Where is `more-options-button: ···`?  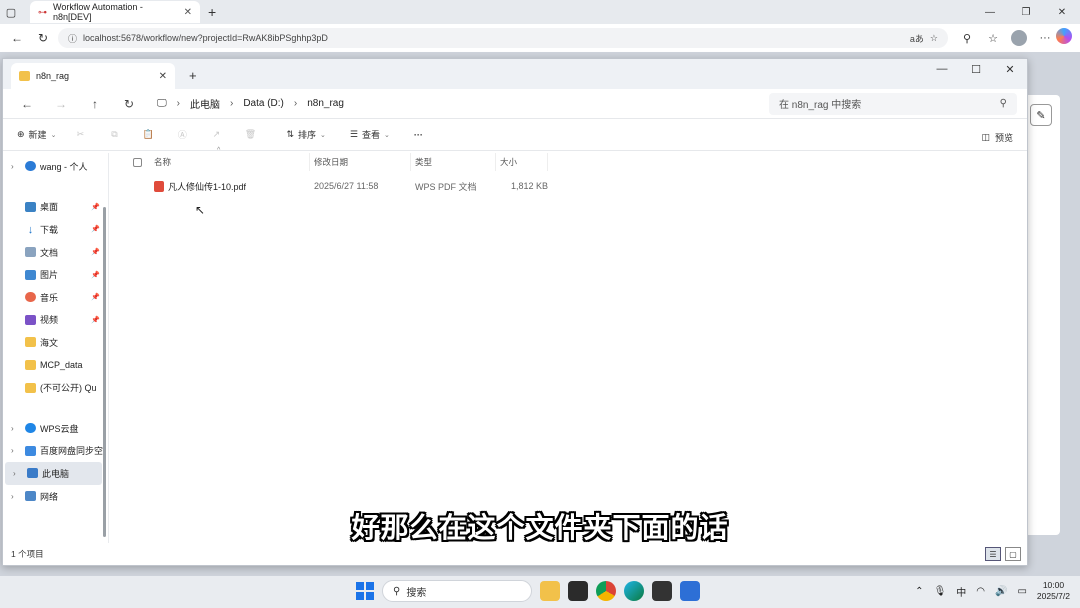 more-options-button: ··· is located at coordinates (418, 135).